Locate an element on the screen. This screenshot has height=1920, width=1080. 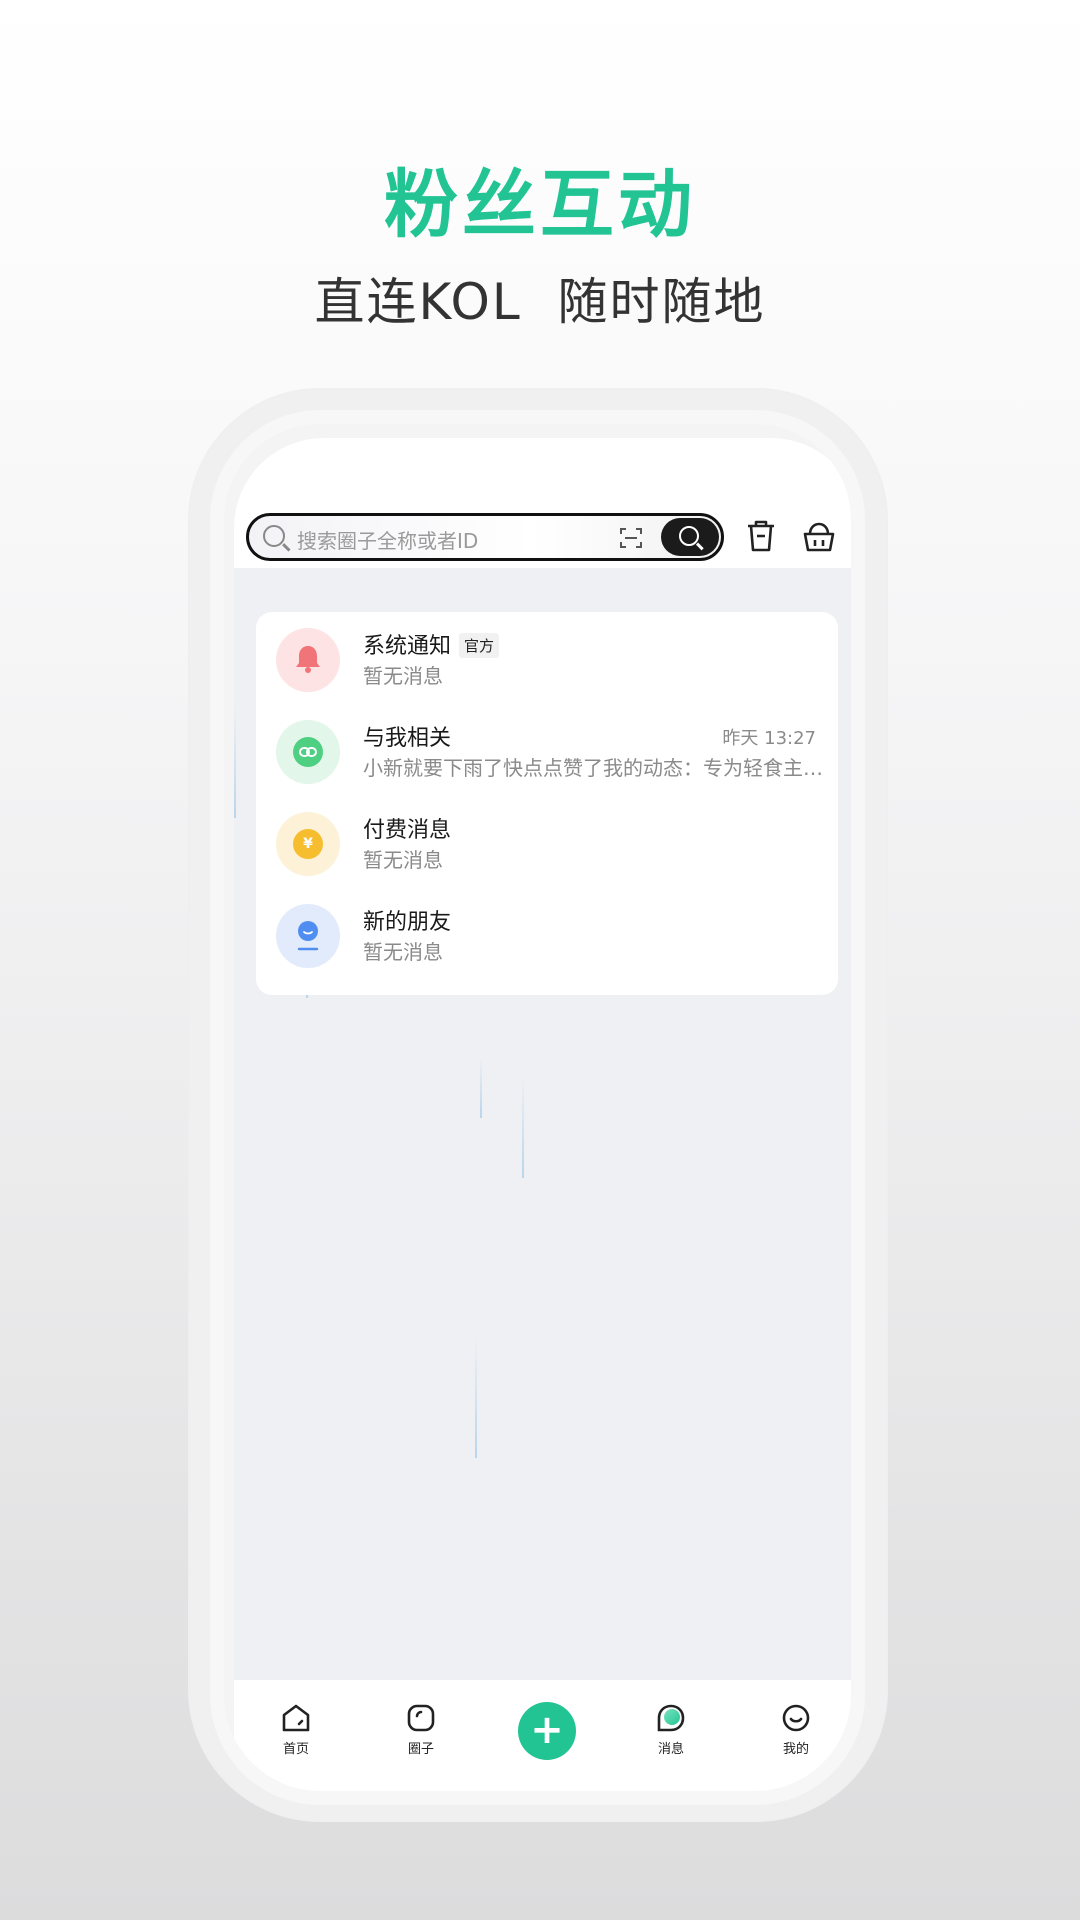
tab-profile: 我的 is located at coordinates (796, 1729).